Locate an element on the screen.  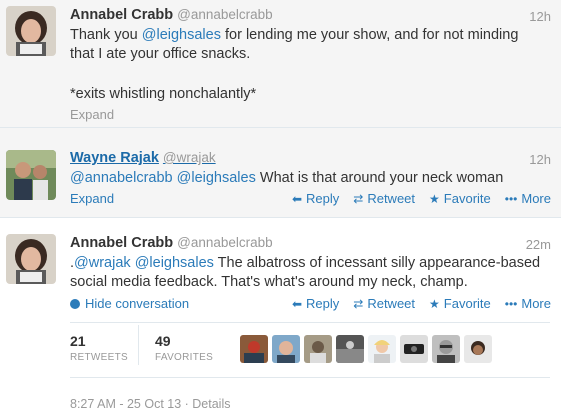
tweet-text-extra: *exits whistling nonchalantly* is located at coordinates (163, 94).